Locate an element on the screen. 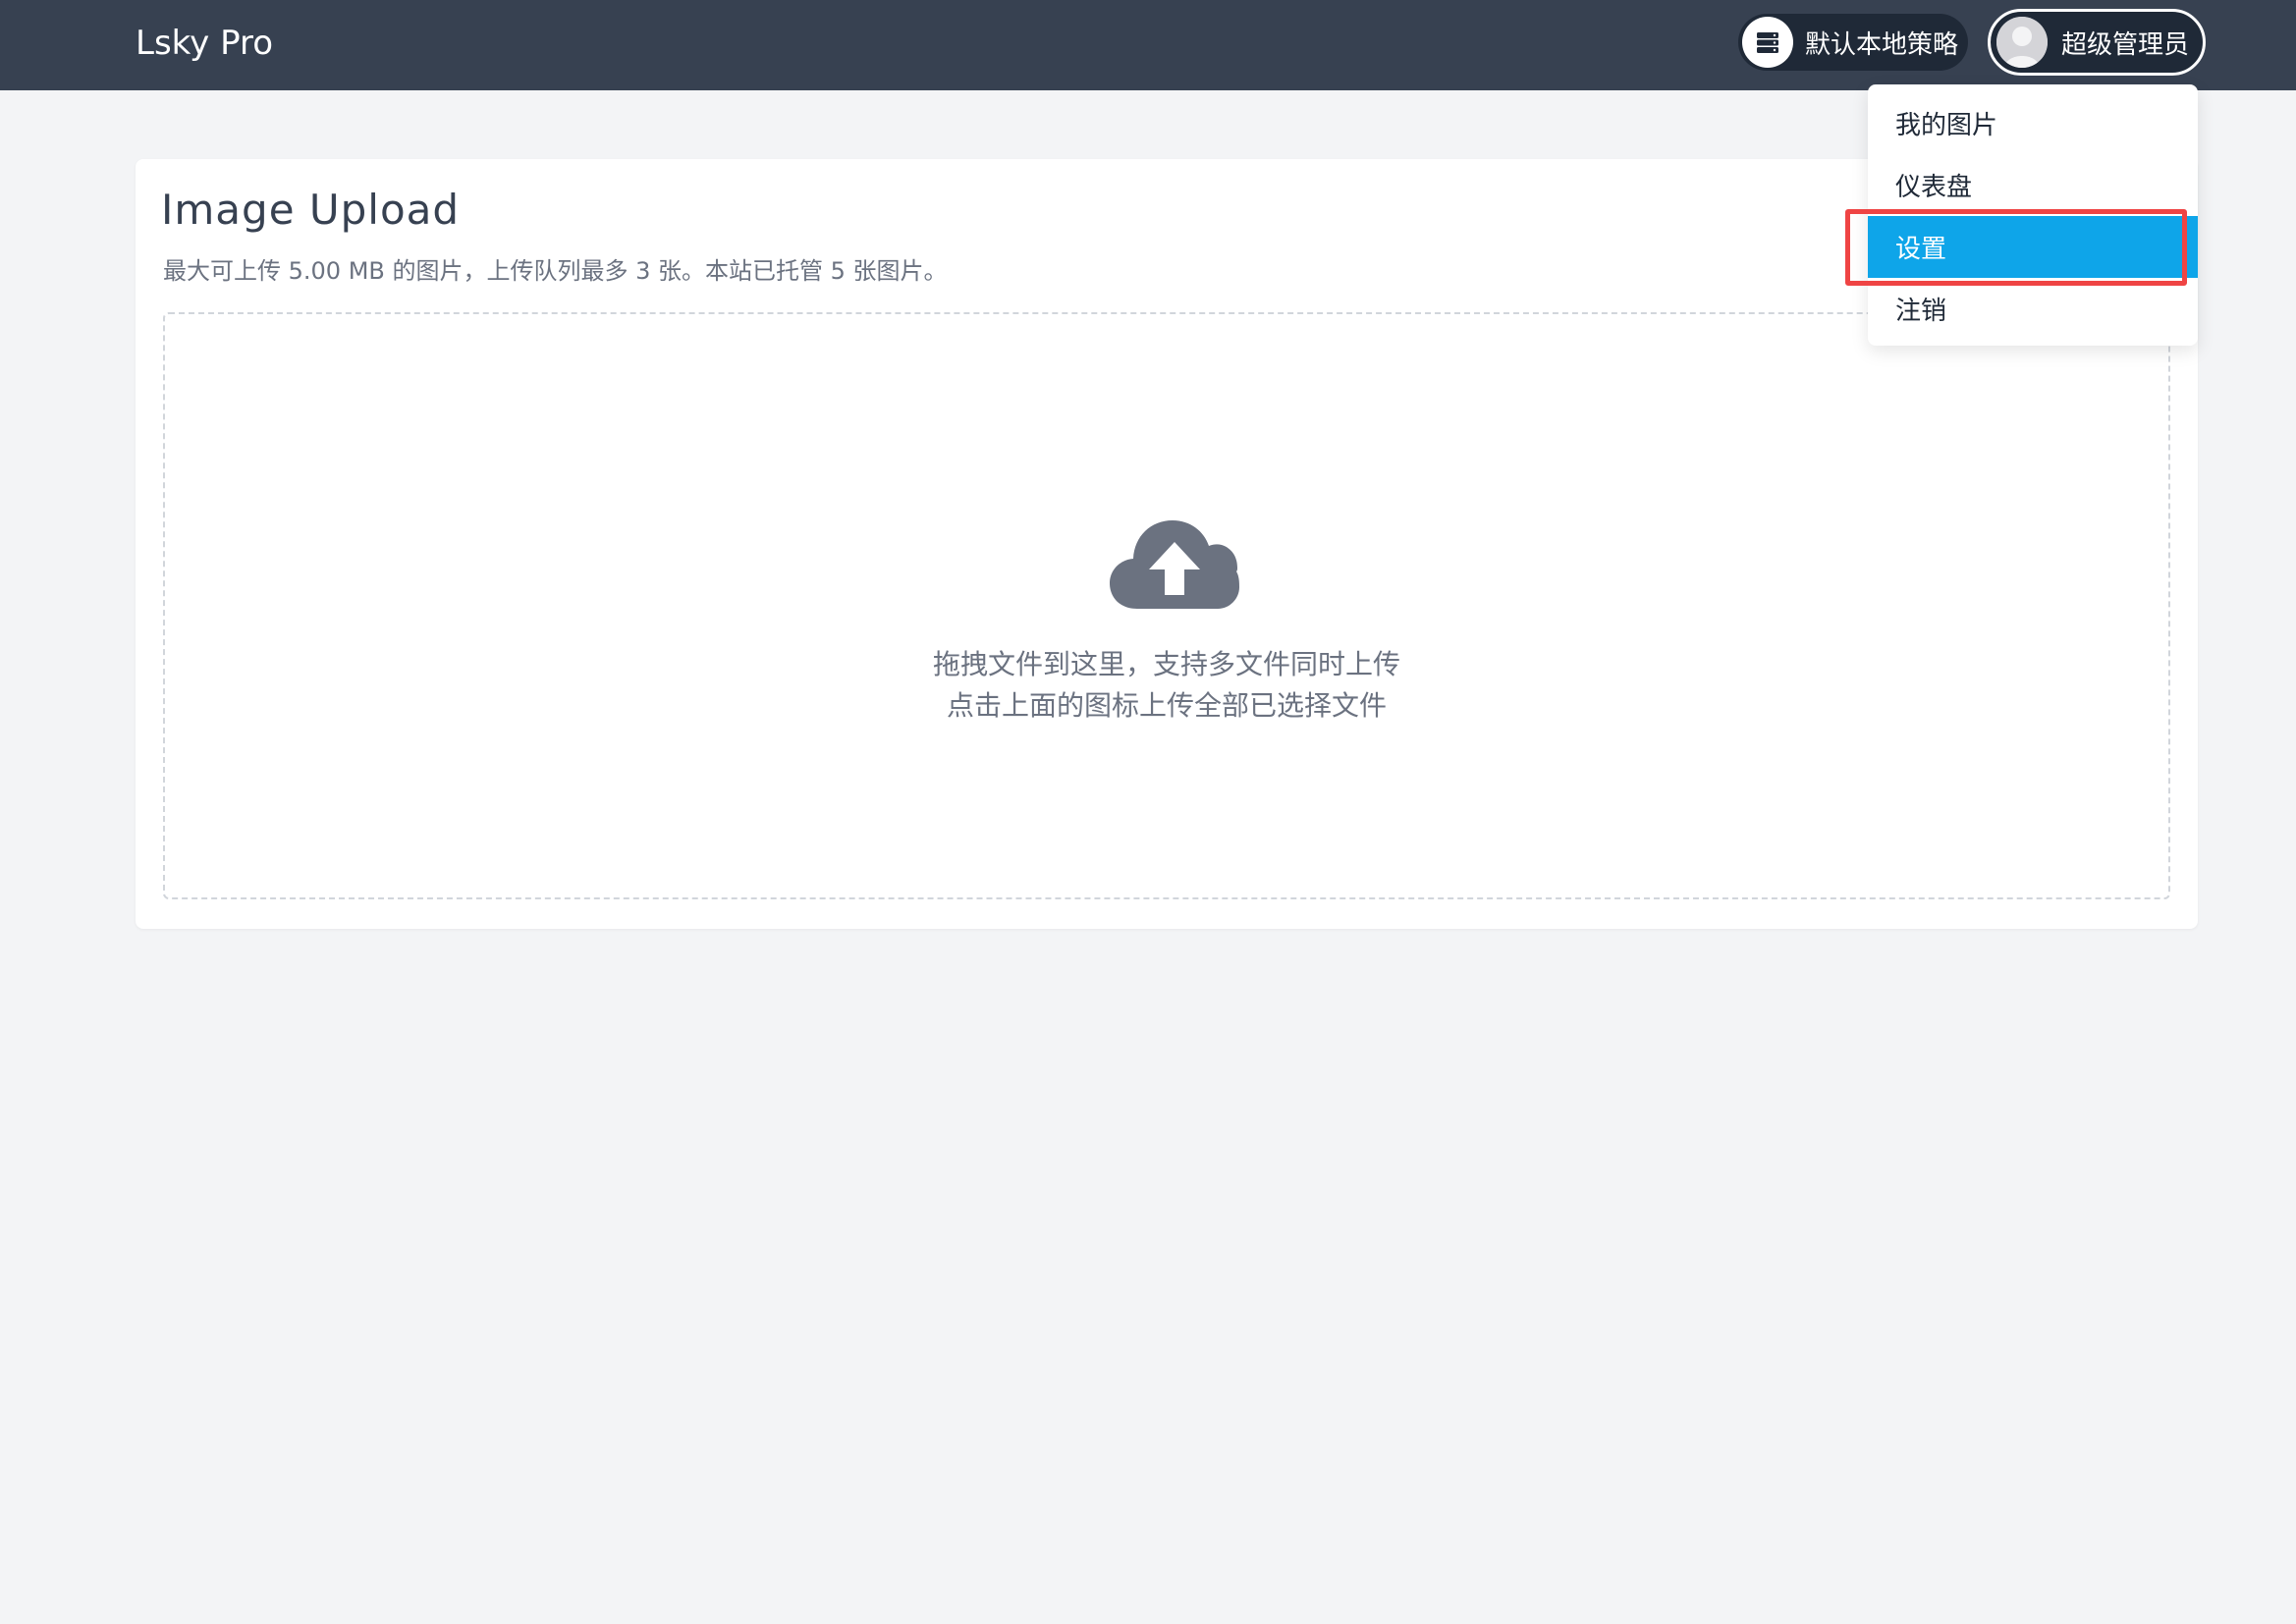 This screenshot has width=2296, height=1624. user-dropdown-menu: 我的图片 仪表盘 设置 注销 is located at coordinates (2033, 215).